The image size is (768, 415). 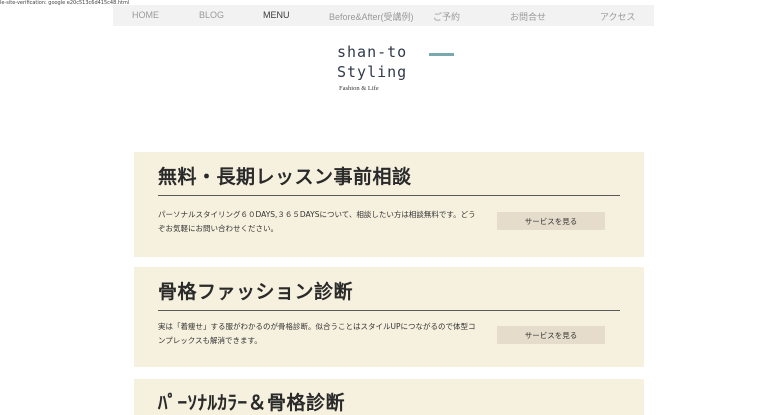 I want to click on nav-item-menu: MENU, so click(x=276, y=15).